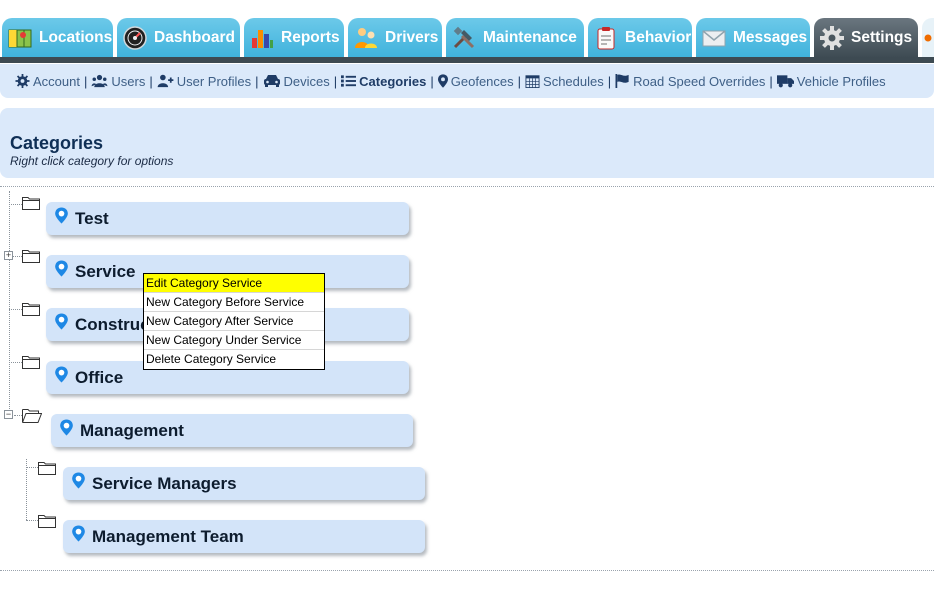 The height and width of the screenshot is (595, 934). Describe the element at coordinates (92, 161) in the screenshot. I see `page-subtitle: Right click category for options` at that location.